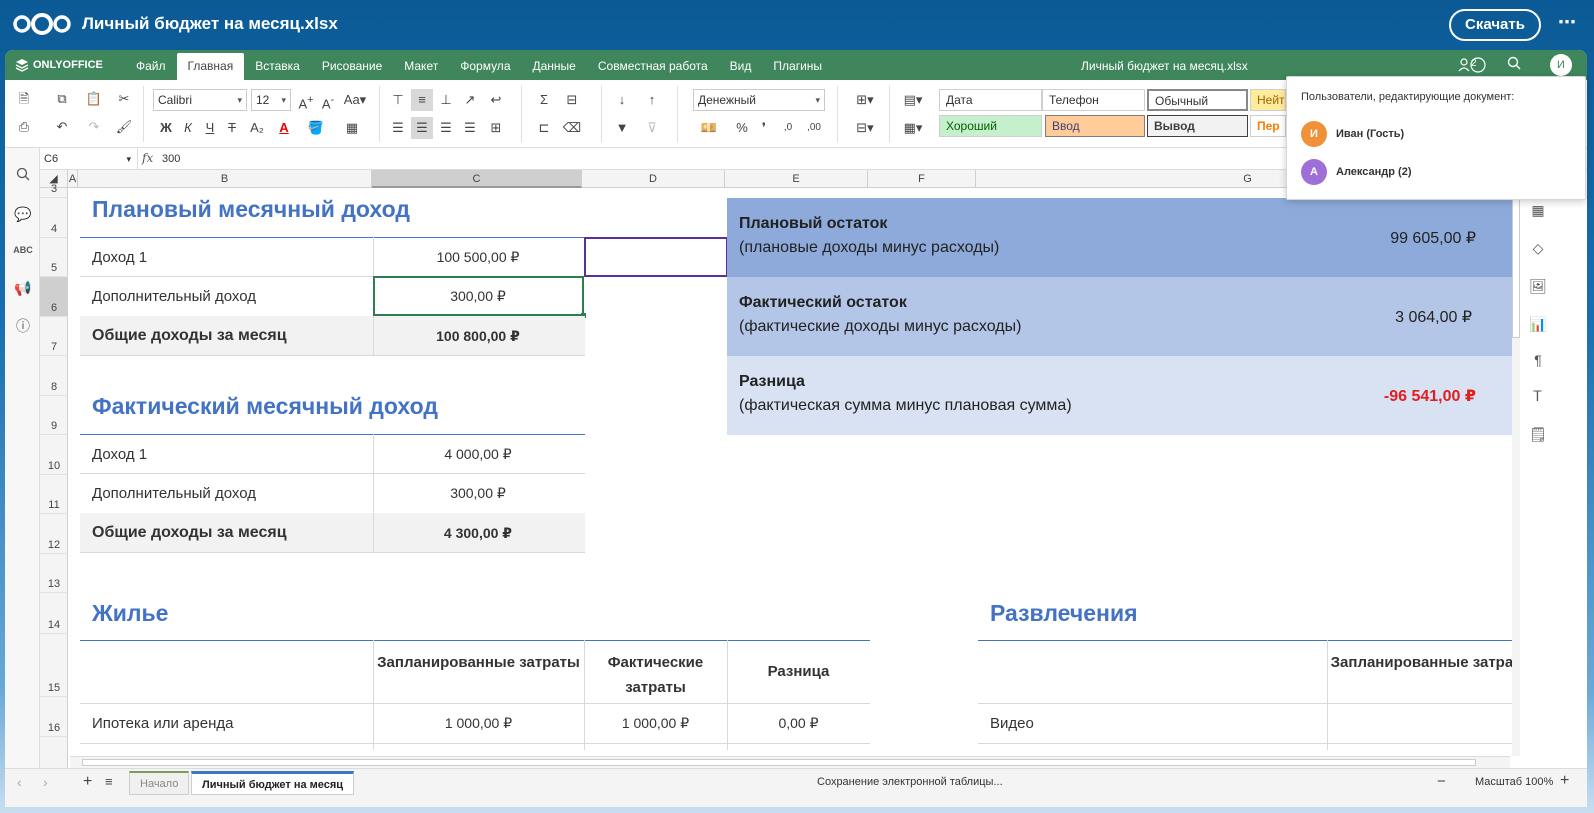 The image size is (1594, 813). Describe the element at coordinates (316, 128) in the screenshot. I see `fill-color-icon: 🪣` at that location.